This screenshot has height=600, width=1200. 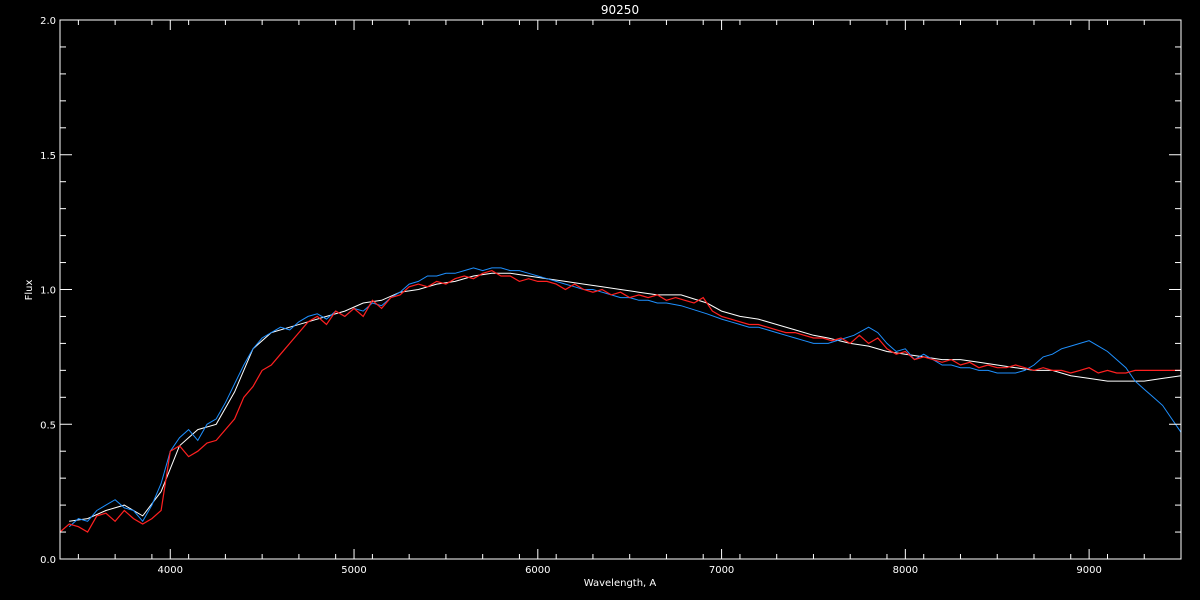 What do you see at coordinates (48, 560) in the screenshot?
I see `y-tick-label: 0.0` at bounding box center [48, 560].